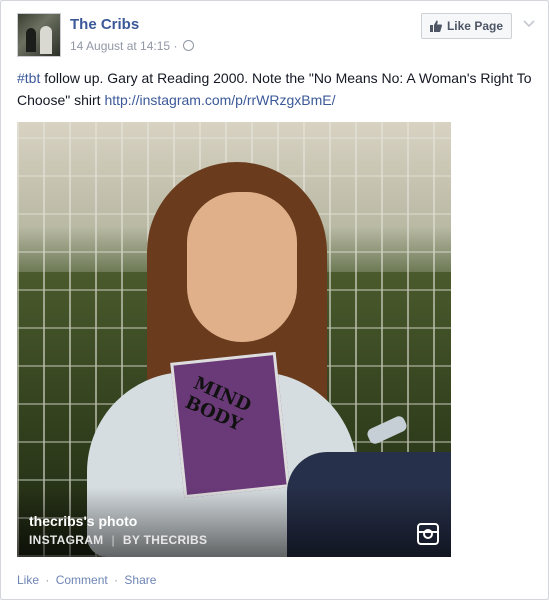  I want to click on post-meta: 14 August at 14:15 ·, so click(132, 46).